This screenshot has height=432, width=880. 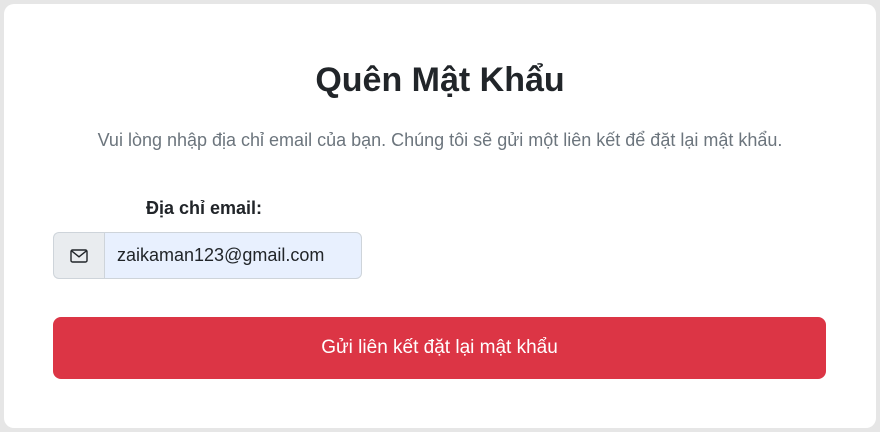 I want to click on email-label: Địa chỉ email:, so click(x=204, y=208).